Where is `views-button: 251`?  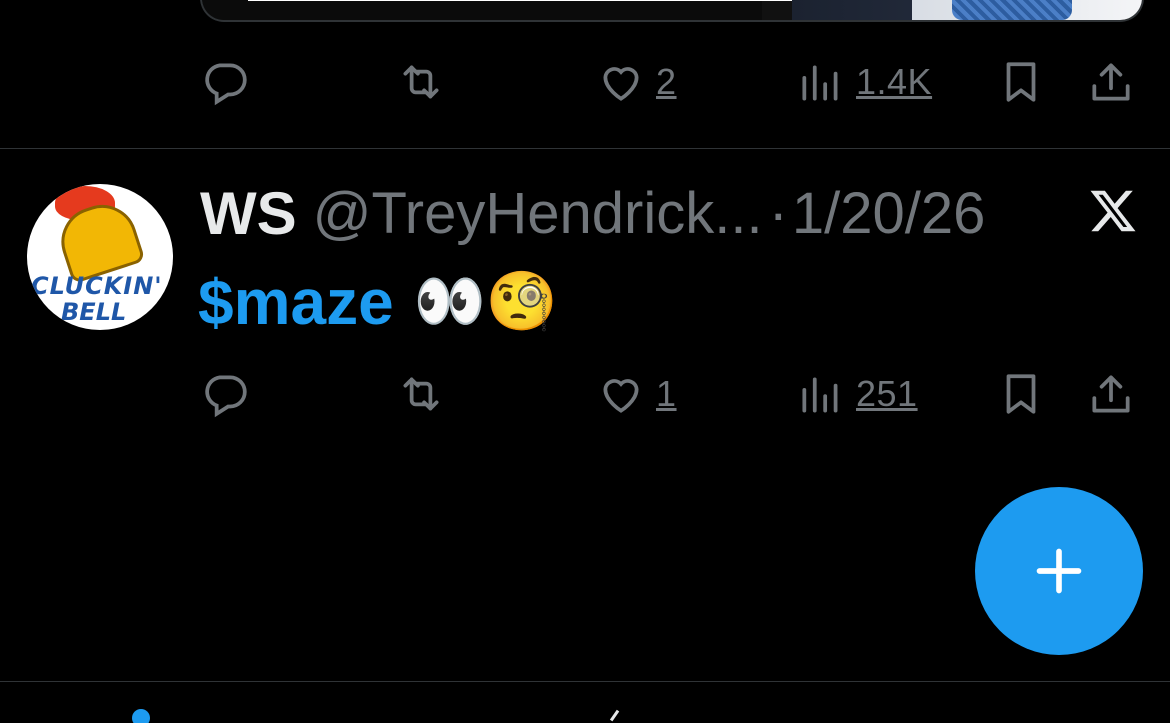 views-button: 251 is located at coordinates (857, 394).